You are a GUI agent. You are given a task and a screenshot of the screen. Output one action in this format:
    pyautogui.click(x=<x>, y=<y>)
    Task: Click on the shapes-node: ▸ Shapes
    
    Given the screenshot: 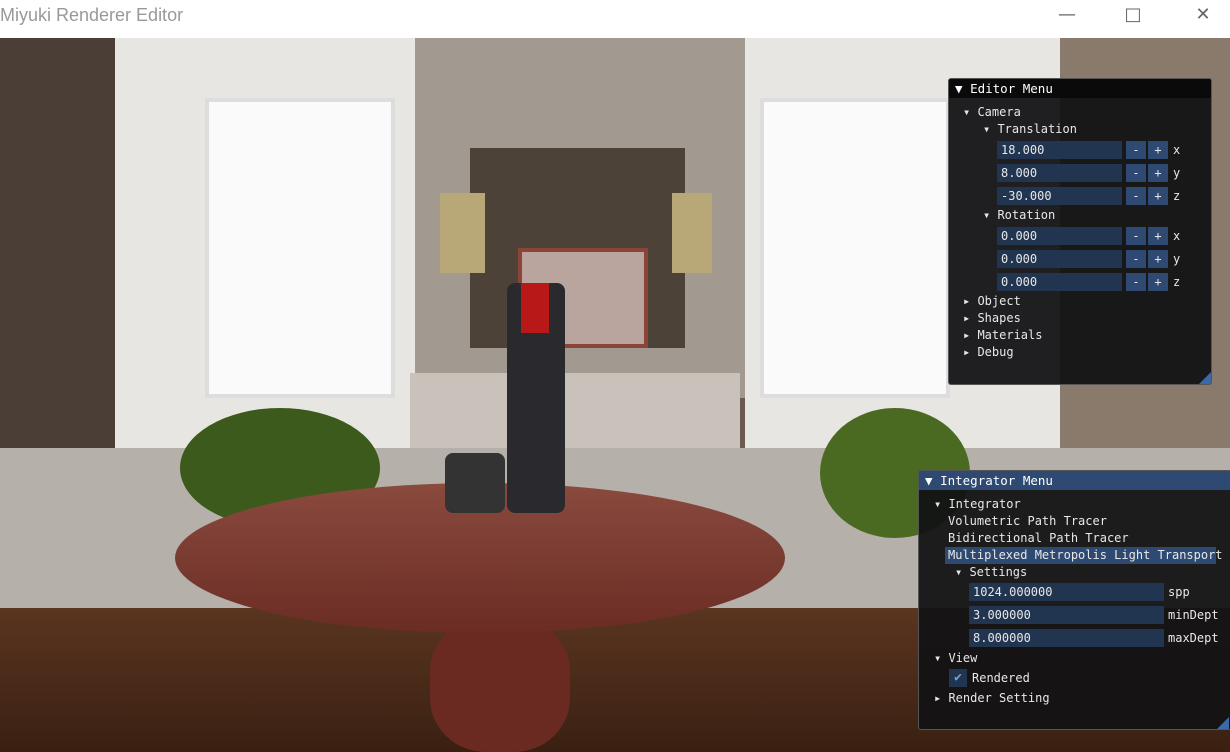 What is the action you would take?
    pyautogui.click(x=992, y=318)
    